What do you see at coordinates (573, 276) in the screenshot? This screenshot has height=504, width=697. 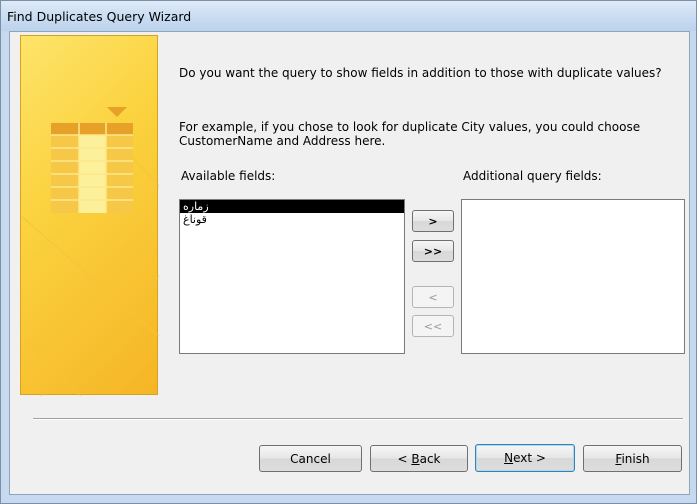 I see `additional-fields-list` at bounding box center [573, 276].